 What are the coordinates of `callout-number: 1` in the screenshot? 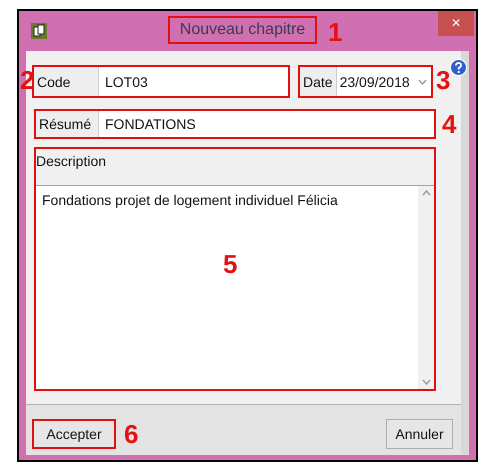 It's located at (335, 32).